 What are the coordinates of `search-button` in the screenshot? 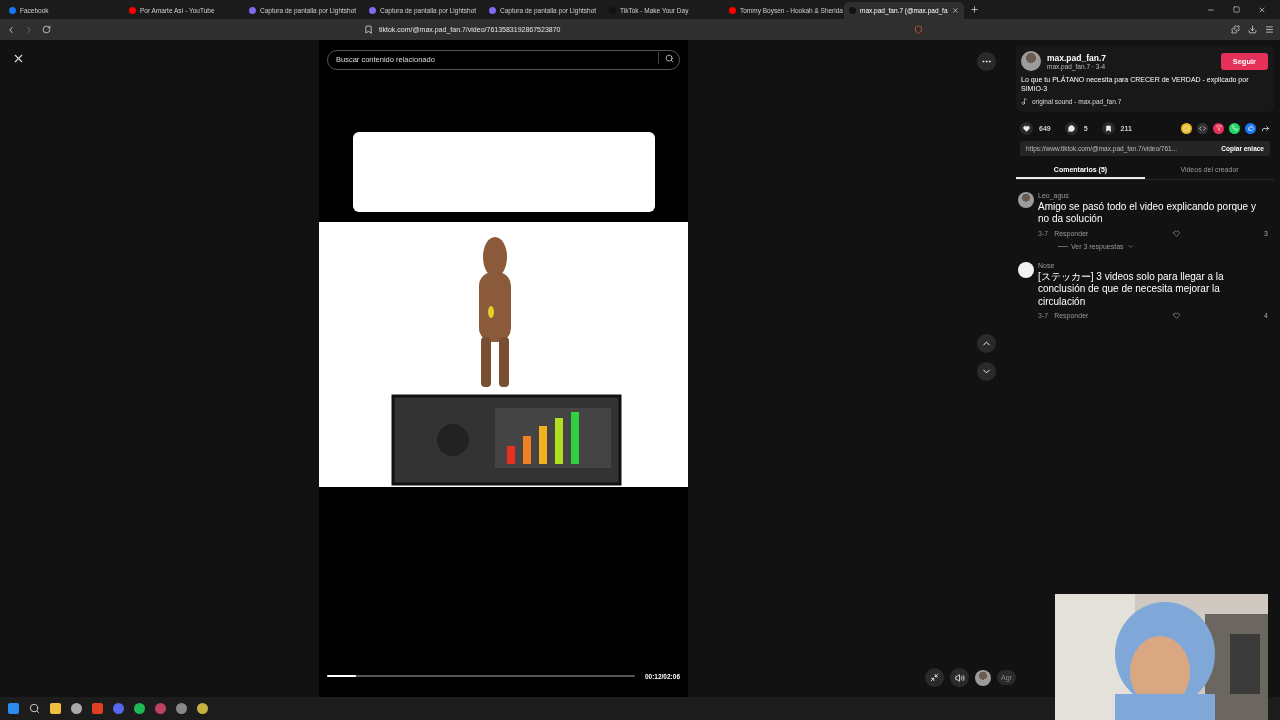 It's located at (666, 58).